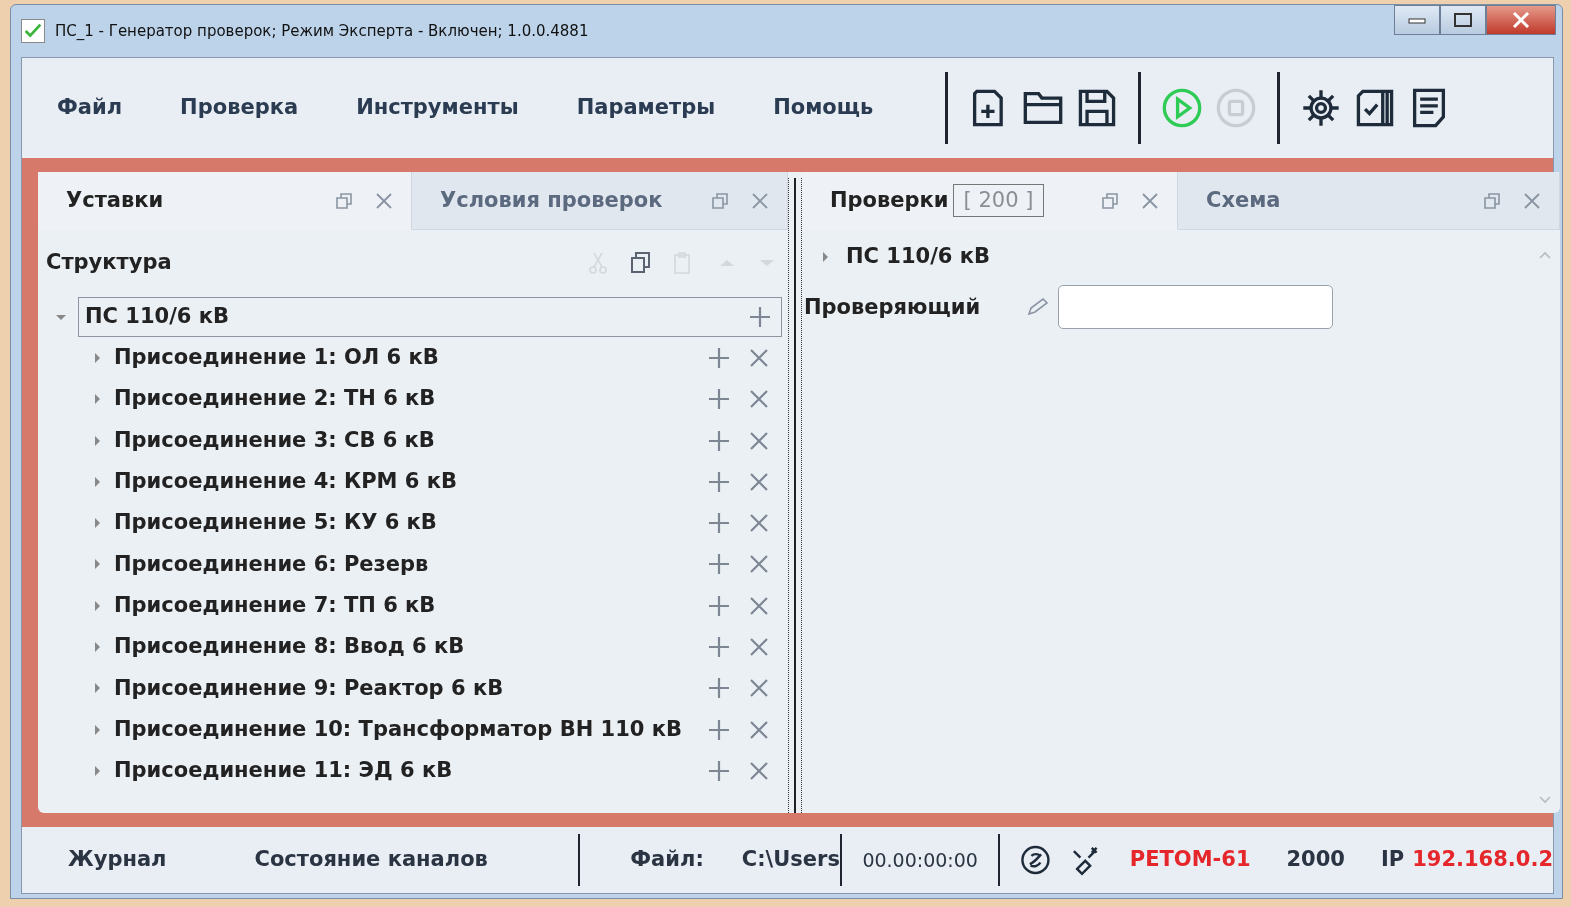 This screenshot has width=1571, height=907. I want to click on input-field, so click(1195, 307).